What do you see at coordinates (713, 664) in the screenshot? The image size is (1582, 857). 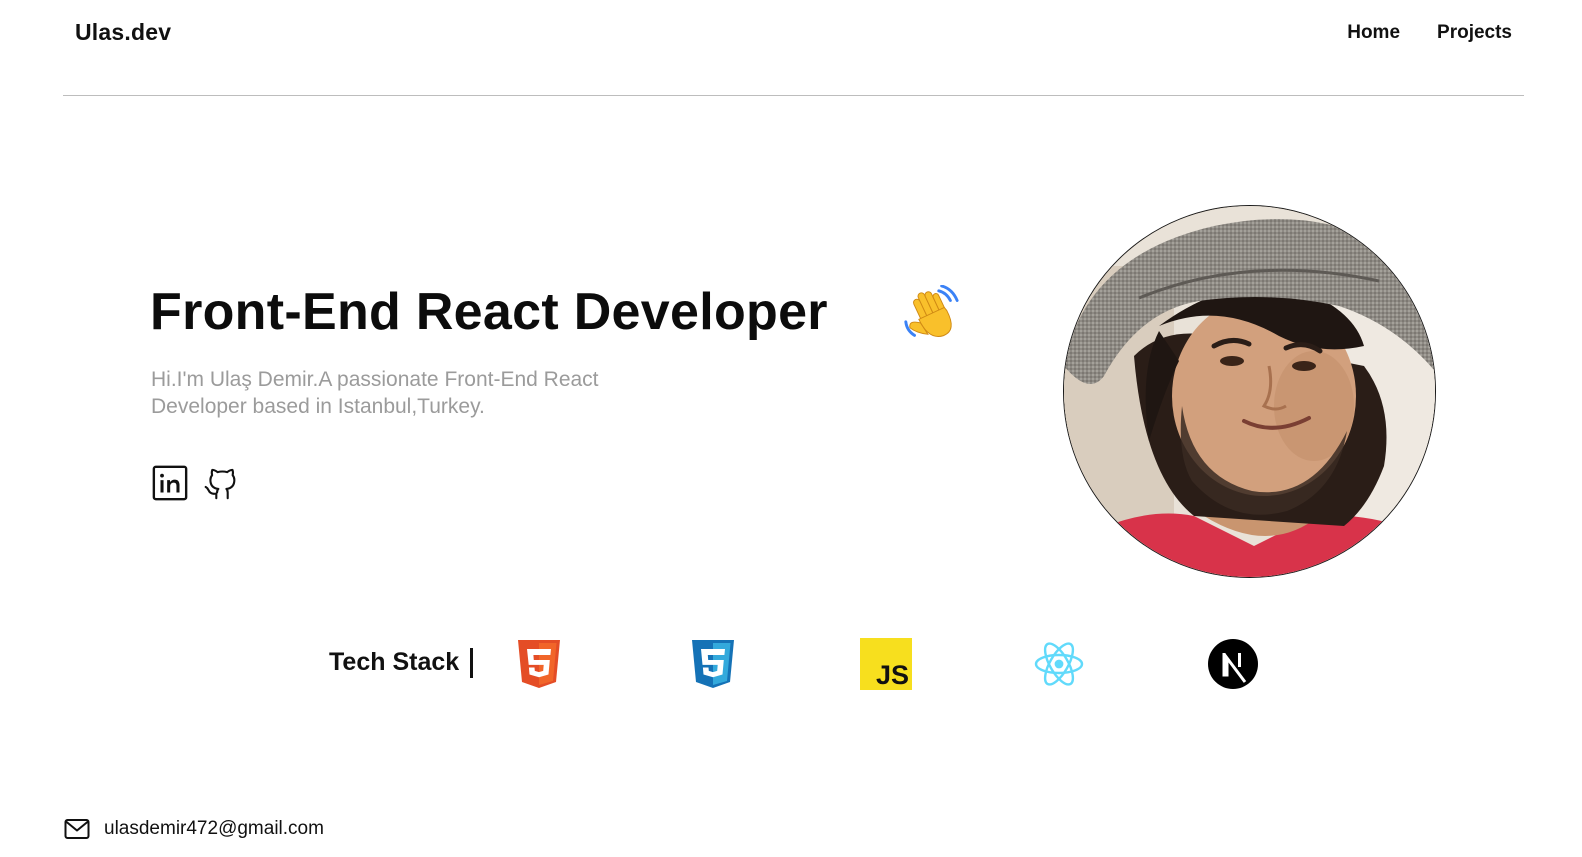 I see `css3-icon` at bounding box center [713, 664].